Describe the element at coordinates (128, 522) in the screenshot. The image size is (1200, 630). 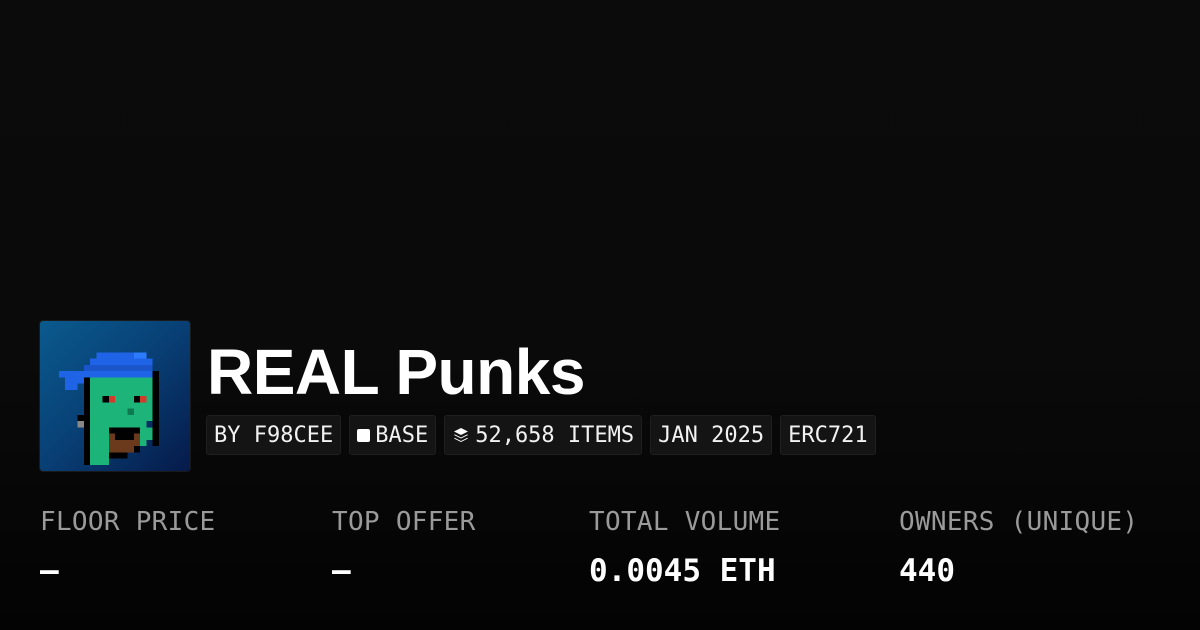
I see `floor-price-label: FLOOR PRICE` at that location.